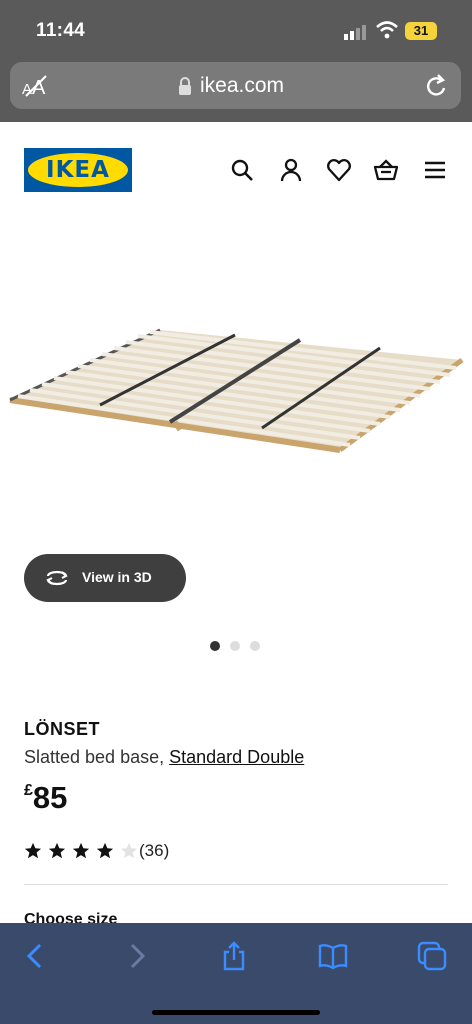  What do you see at coordinates (236, 973) in the screenshot?
I see `browser-toolbar` at bounding box center [236, 973].